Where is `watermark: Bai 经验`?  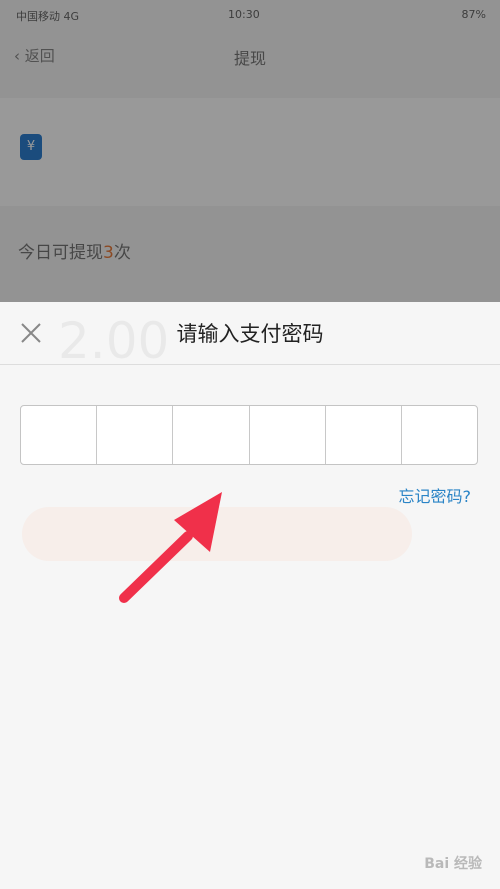 watermark: Bai 经验 is located at coordinates (453, 864).